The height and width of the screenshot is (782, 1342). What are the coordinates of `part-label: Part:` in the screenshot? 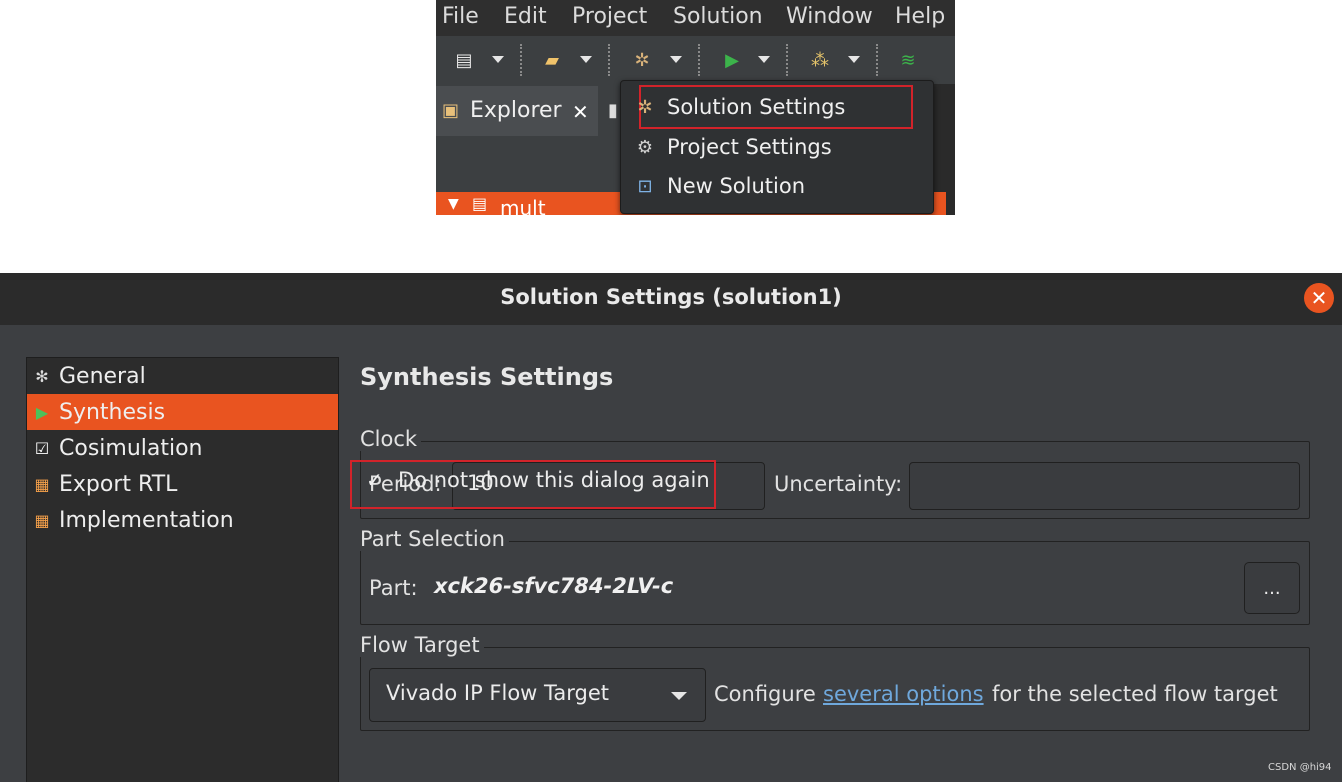 It's located at (393, 588).